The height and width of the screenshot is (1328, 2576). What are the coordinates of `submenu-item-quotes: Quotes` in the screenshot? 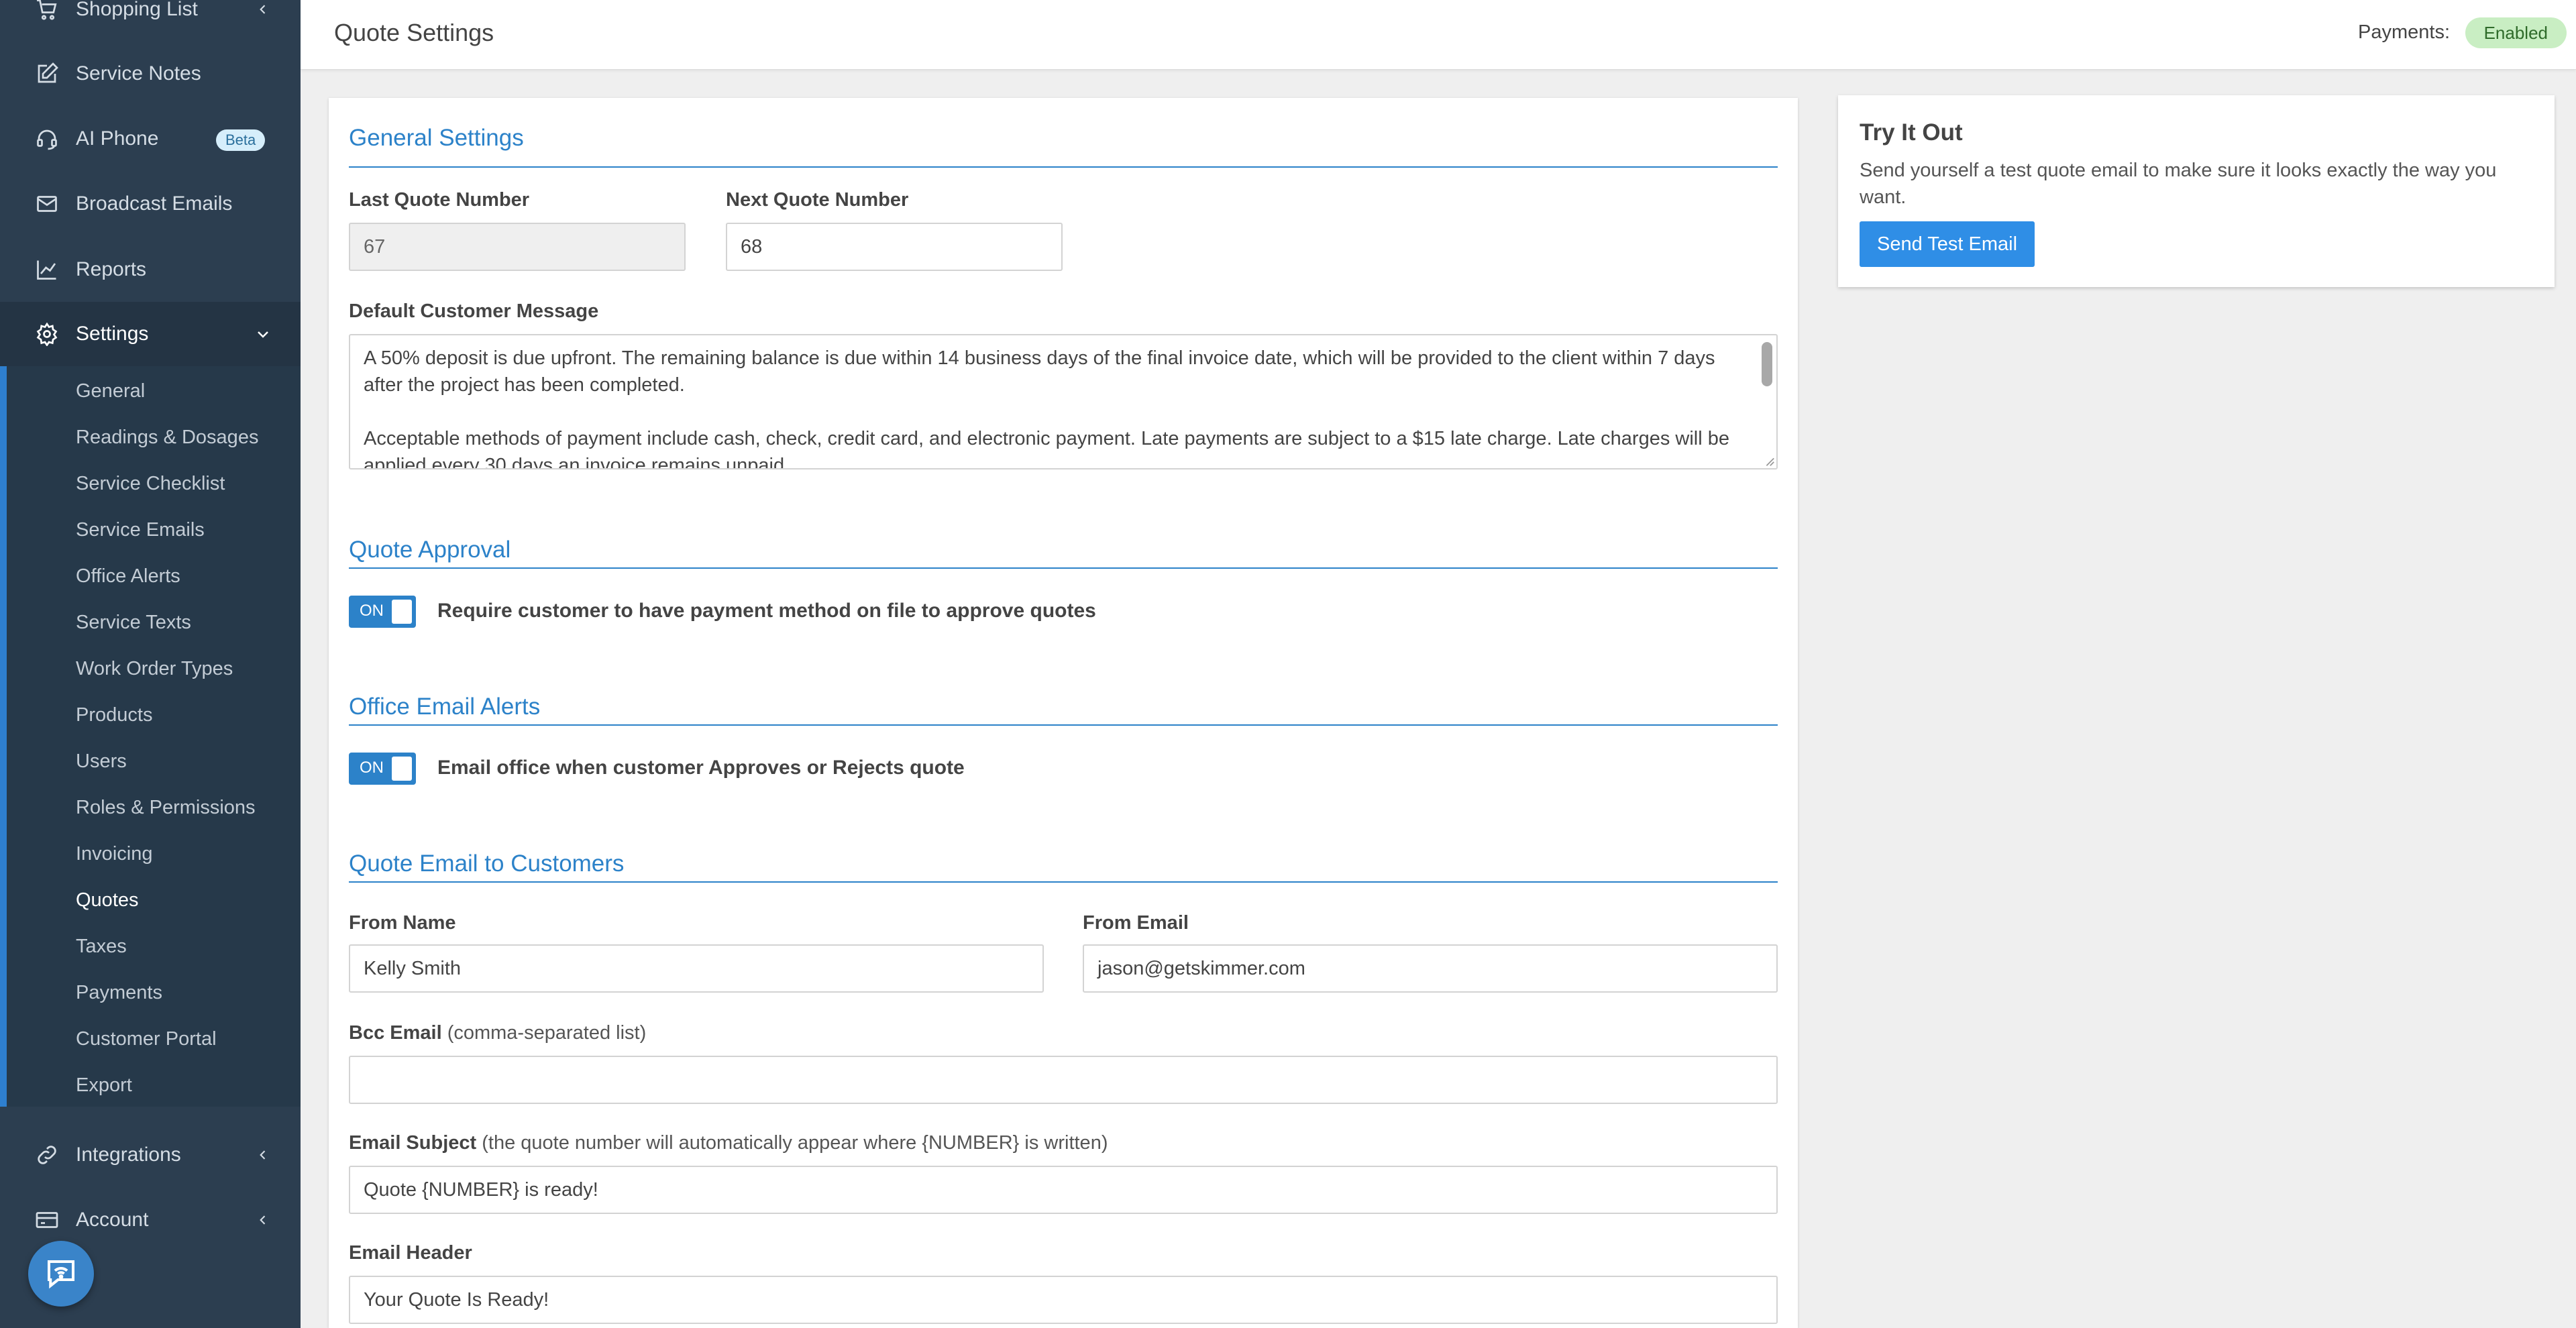 It's located at (107, 900).